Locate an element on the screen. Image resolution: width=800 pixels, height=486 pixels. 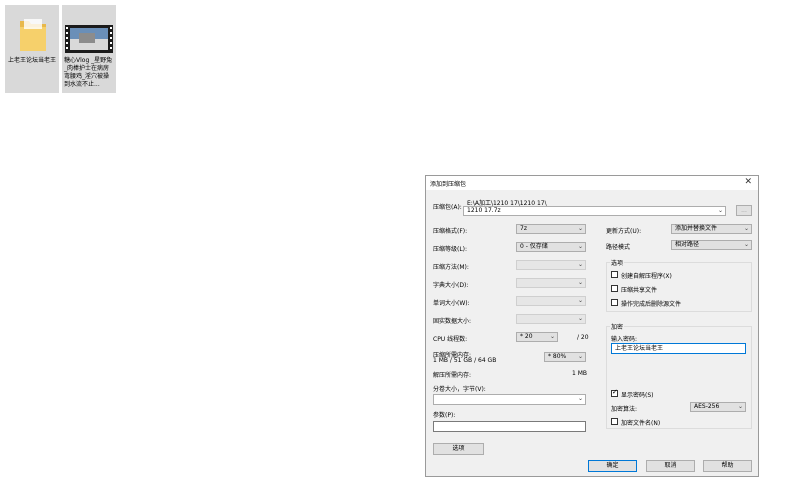
archive-name-value: 1210 17.7z is located at coordinates (484, 210).